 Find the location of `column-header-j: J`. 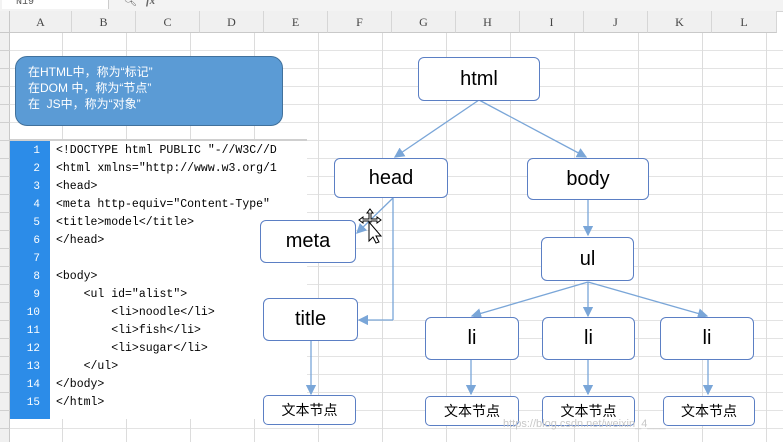

column-header-j: J is located at coordinates (616, 22).